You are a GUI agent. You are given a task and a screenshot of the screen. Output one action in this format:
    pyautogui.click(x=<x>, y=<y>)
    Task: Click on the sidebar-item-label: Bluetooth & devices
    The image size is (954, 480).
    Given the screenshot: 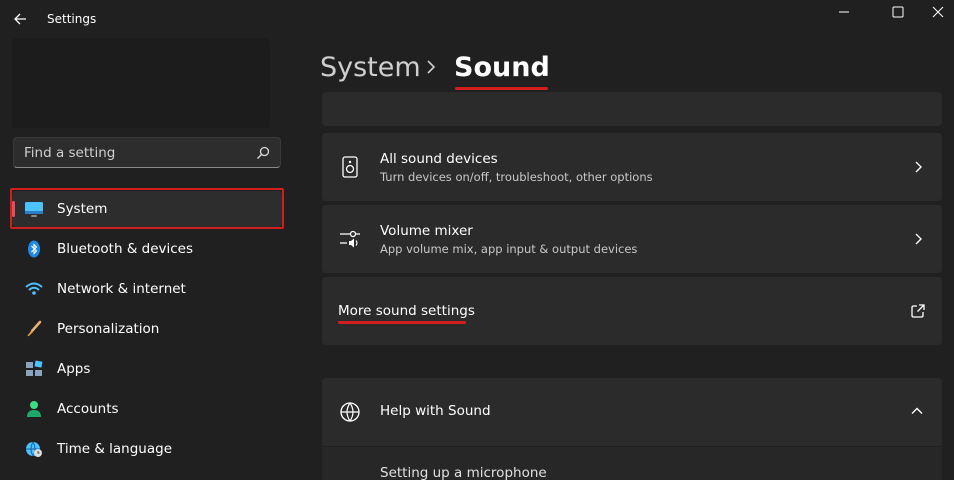 What is the action you would take?
    pyautogui.click(x=125, y=249)
    